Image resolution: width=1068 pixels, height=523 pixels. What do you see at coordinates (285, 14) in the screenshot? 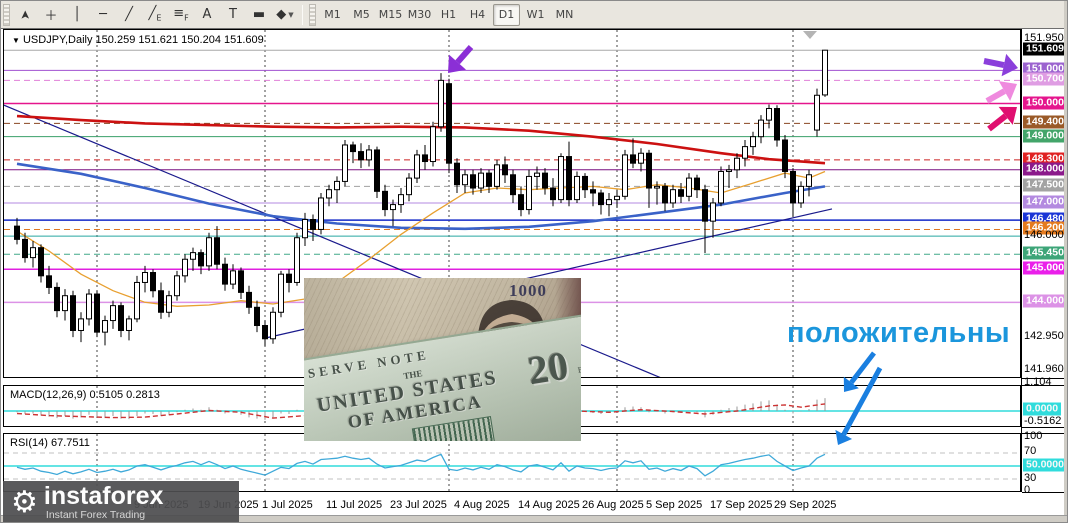
I see `arrows-tool: ◆ ▼` at bounding box center [285, 14].